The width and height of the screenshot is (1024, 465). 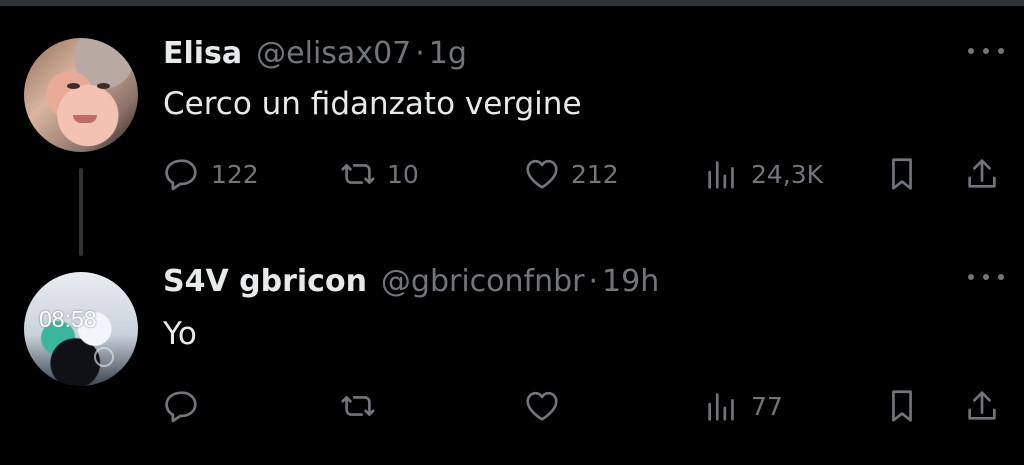 What do you see at coordinates (73, 86) in the screenshot?
I see `avatar-eye-left` at bounding box center [73, 86].